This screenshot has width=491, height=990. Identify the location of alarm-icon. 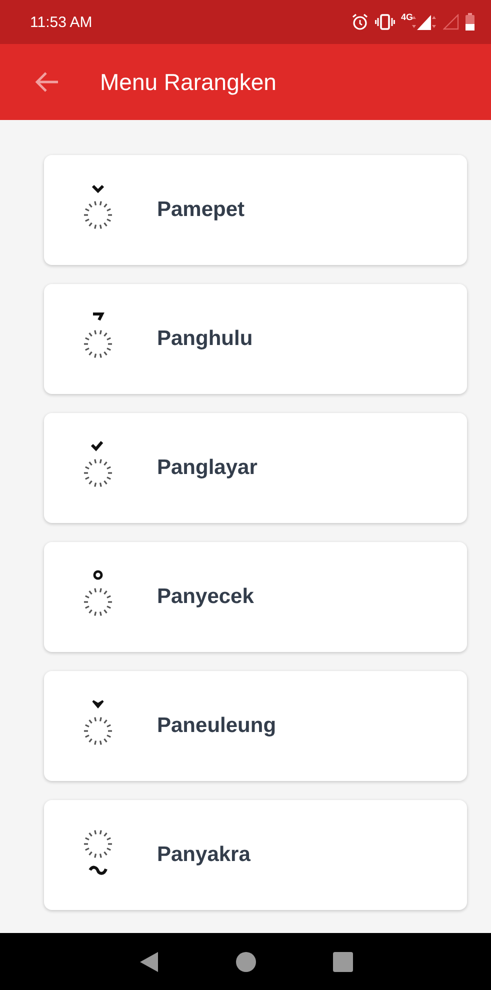
(359, 22).